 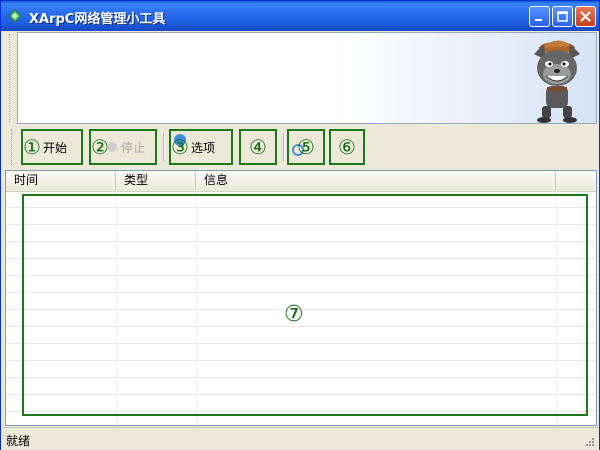 I want to click on column-header-type: 类型, so click(x=156, y=180).